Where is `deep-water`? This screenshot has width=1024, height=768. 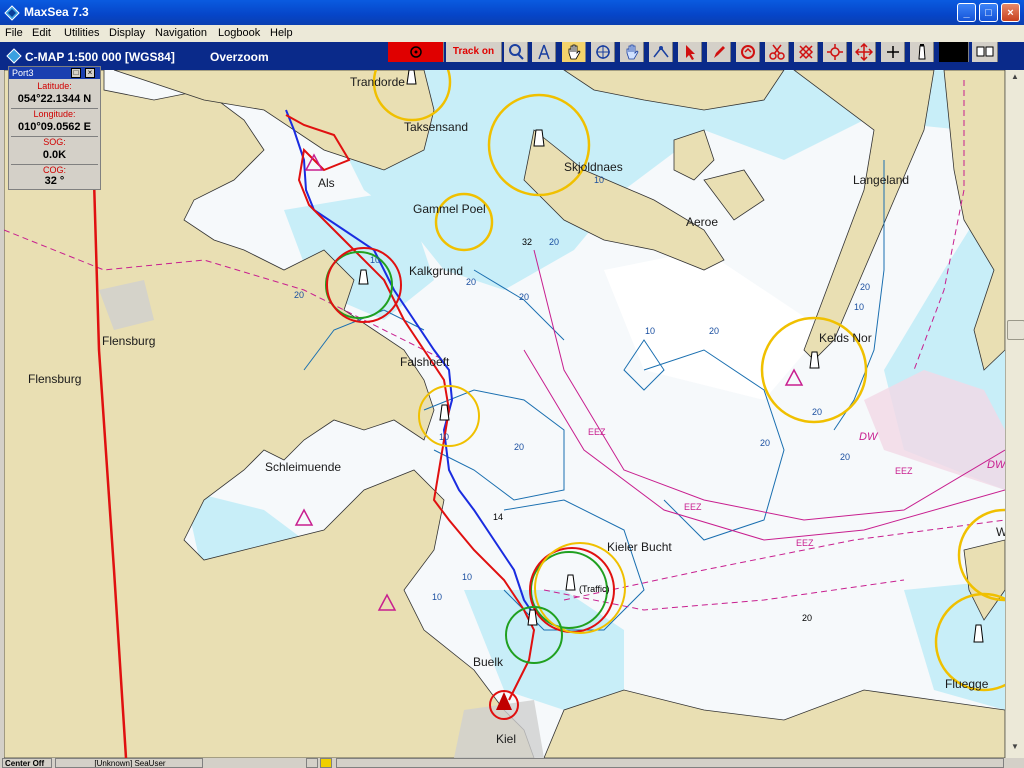
deep-water is located at coordinates (714, 325).